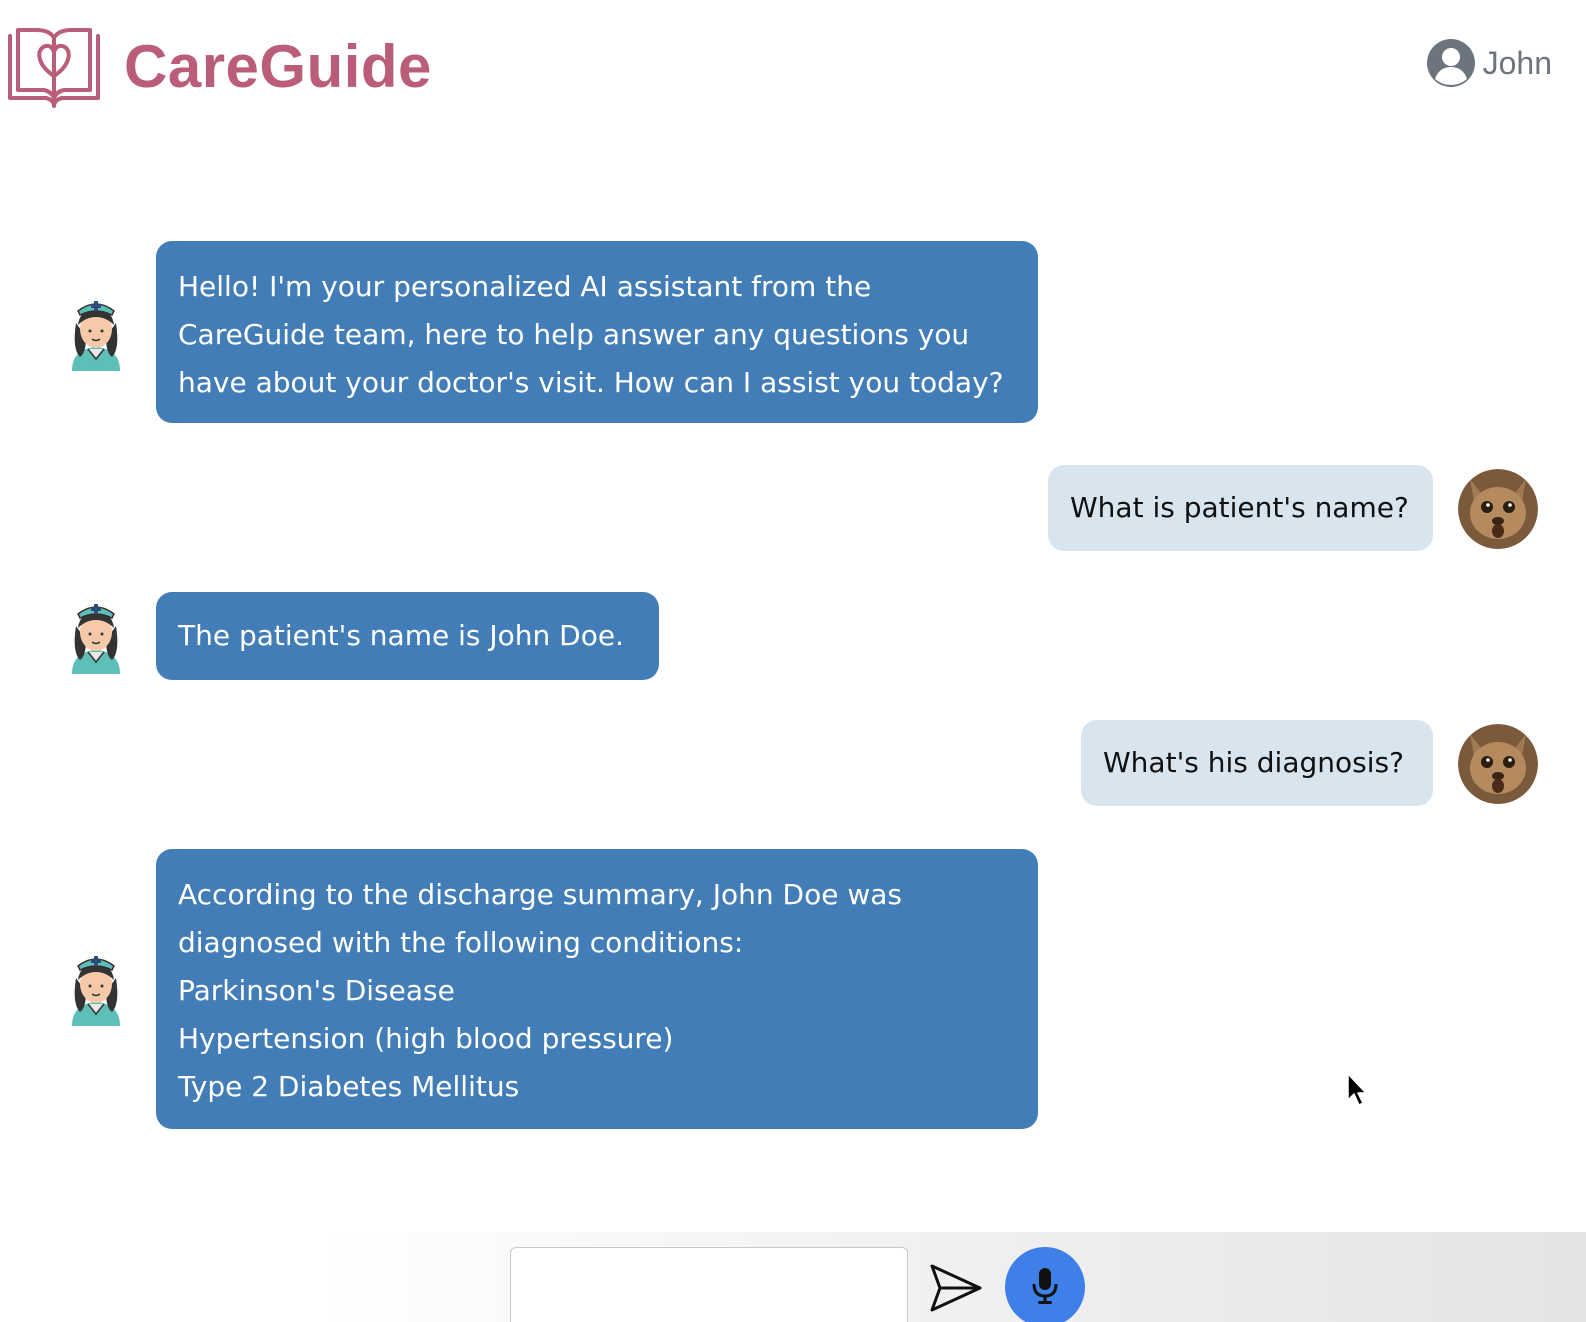 The height and width of the screenshot is (1322, 1586). I want to click on message-line: Hypertension (high blood pressure), so click(426, 1038).